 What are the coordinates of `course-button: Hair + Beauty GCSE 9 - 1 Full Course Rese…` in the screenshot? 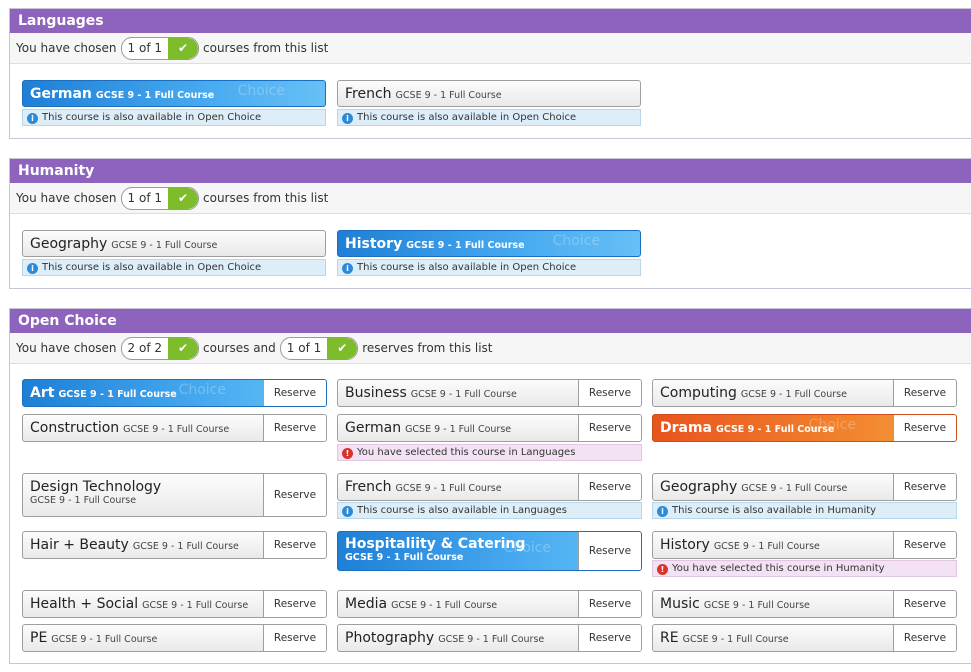 It's located at (174, 545).